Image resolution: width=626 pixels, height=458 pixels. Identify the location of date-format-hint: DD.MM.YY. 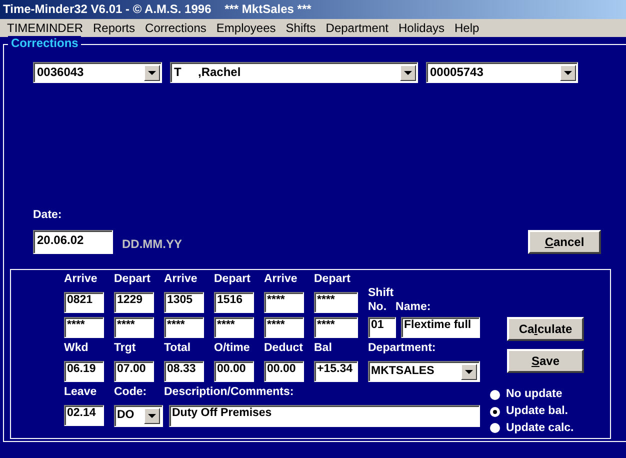
(152, 243).